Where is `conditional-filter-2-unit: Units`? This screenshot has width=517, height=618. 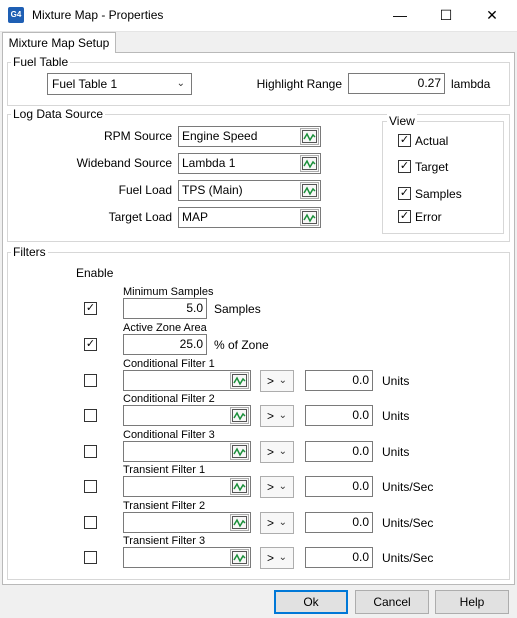 conditional-filter-2-unit: Units is located at coordinates (396, 416).